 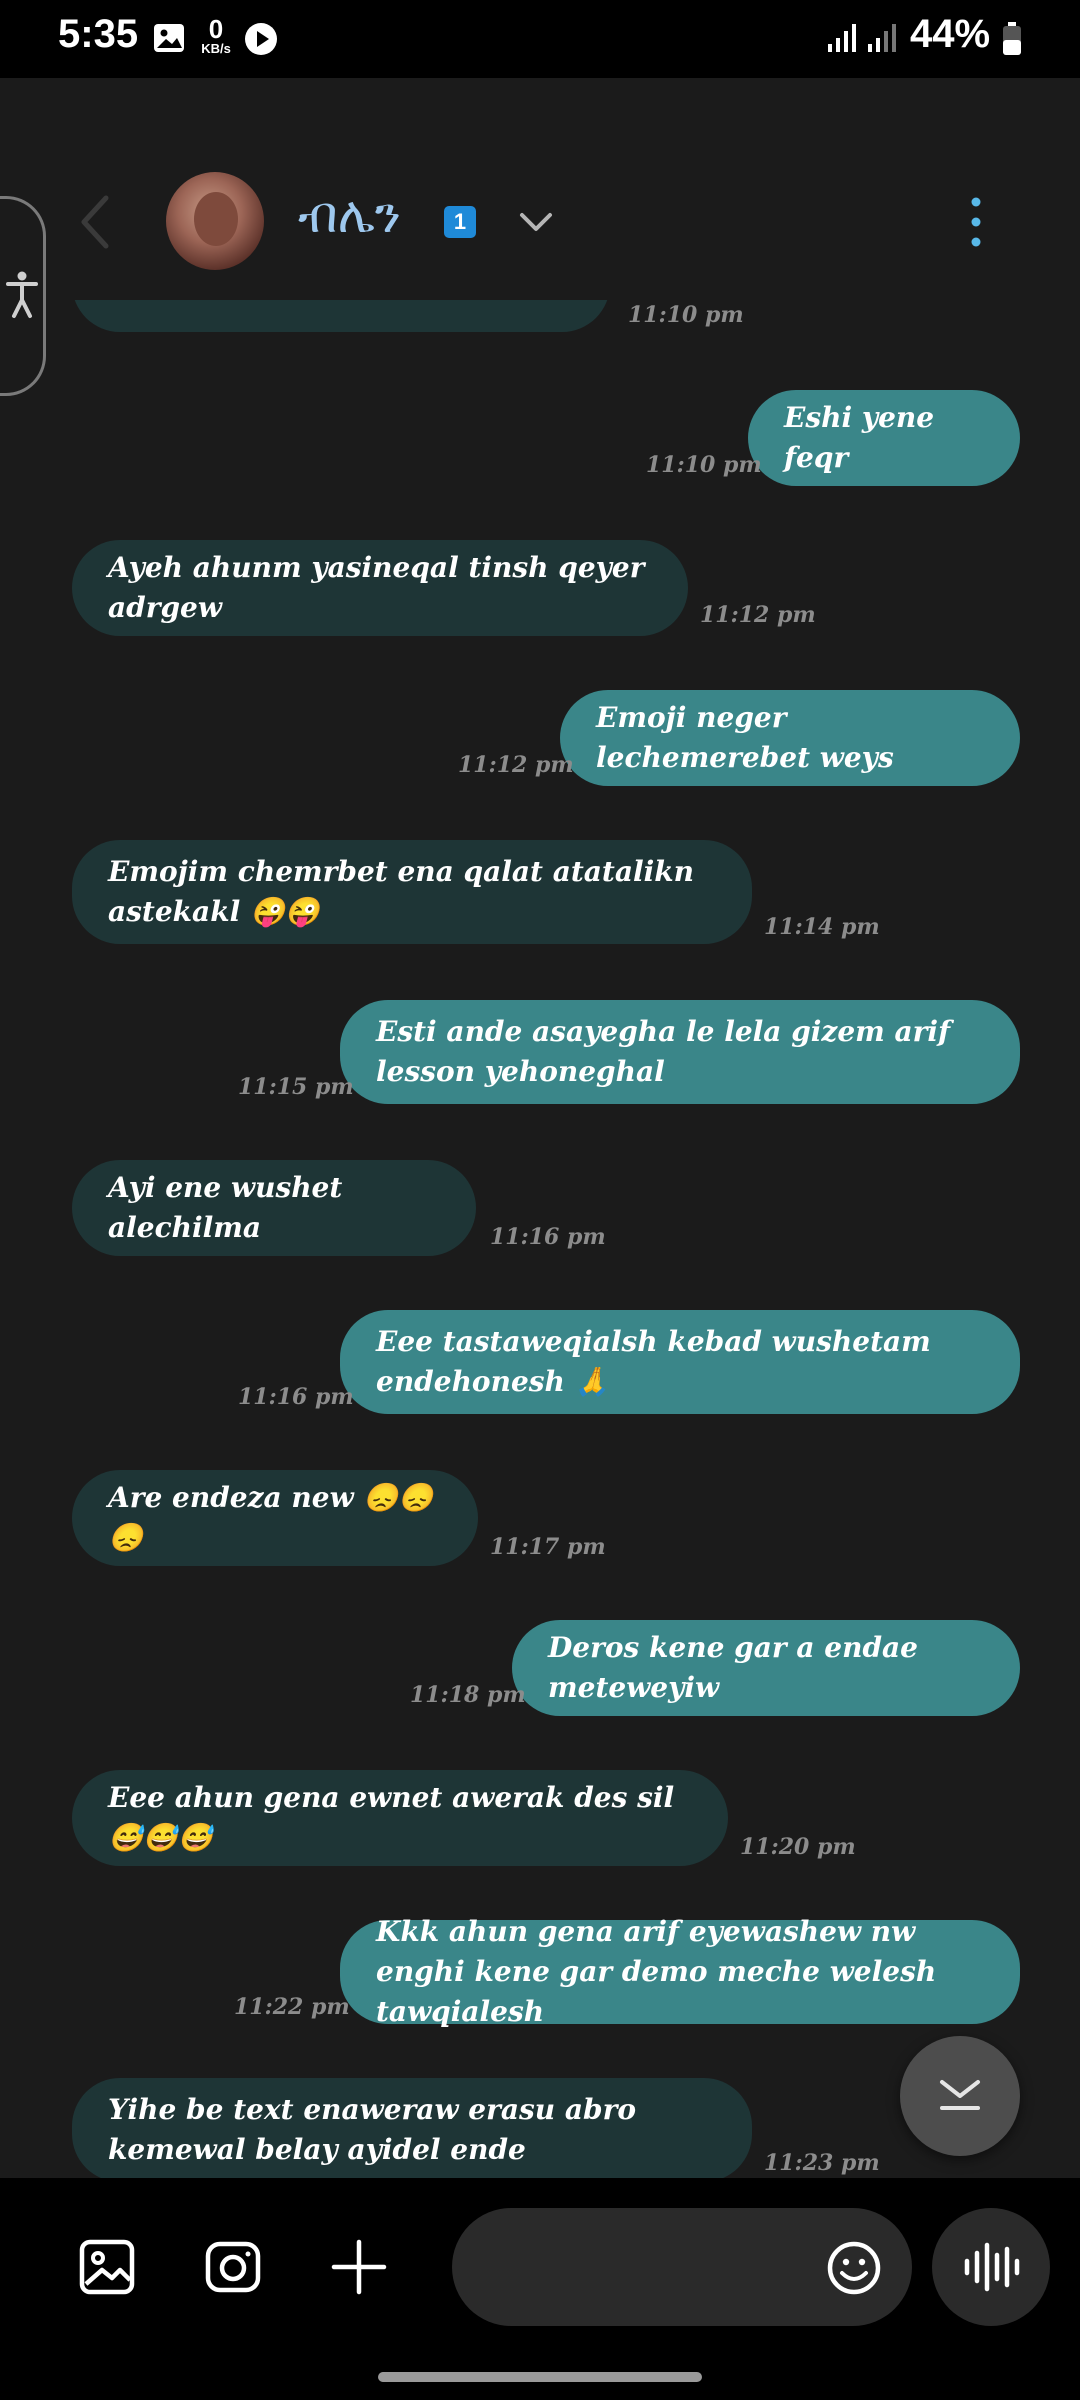 I want to click on message-bubble-outgoing: Eshi yene feqr, so click(x=884, y=438).